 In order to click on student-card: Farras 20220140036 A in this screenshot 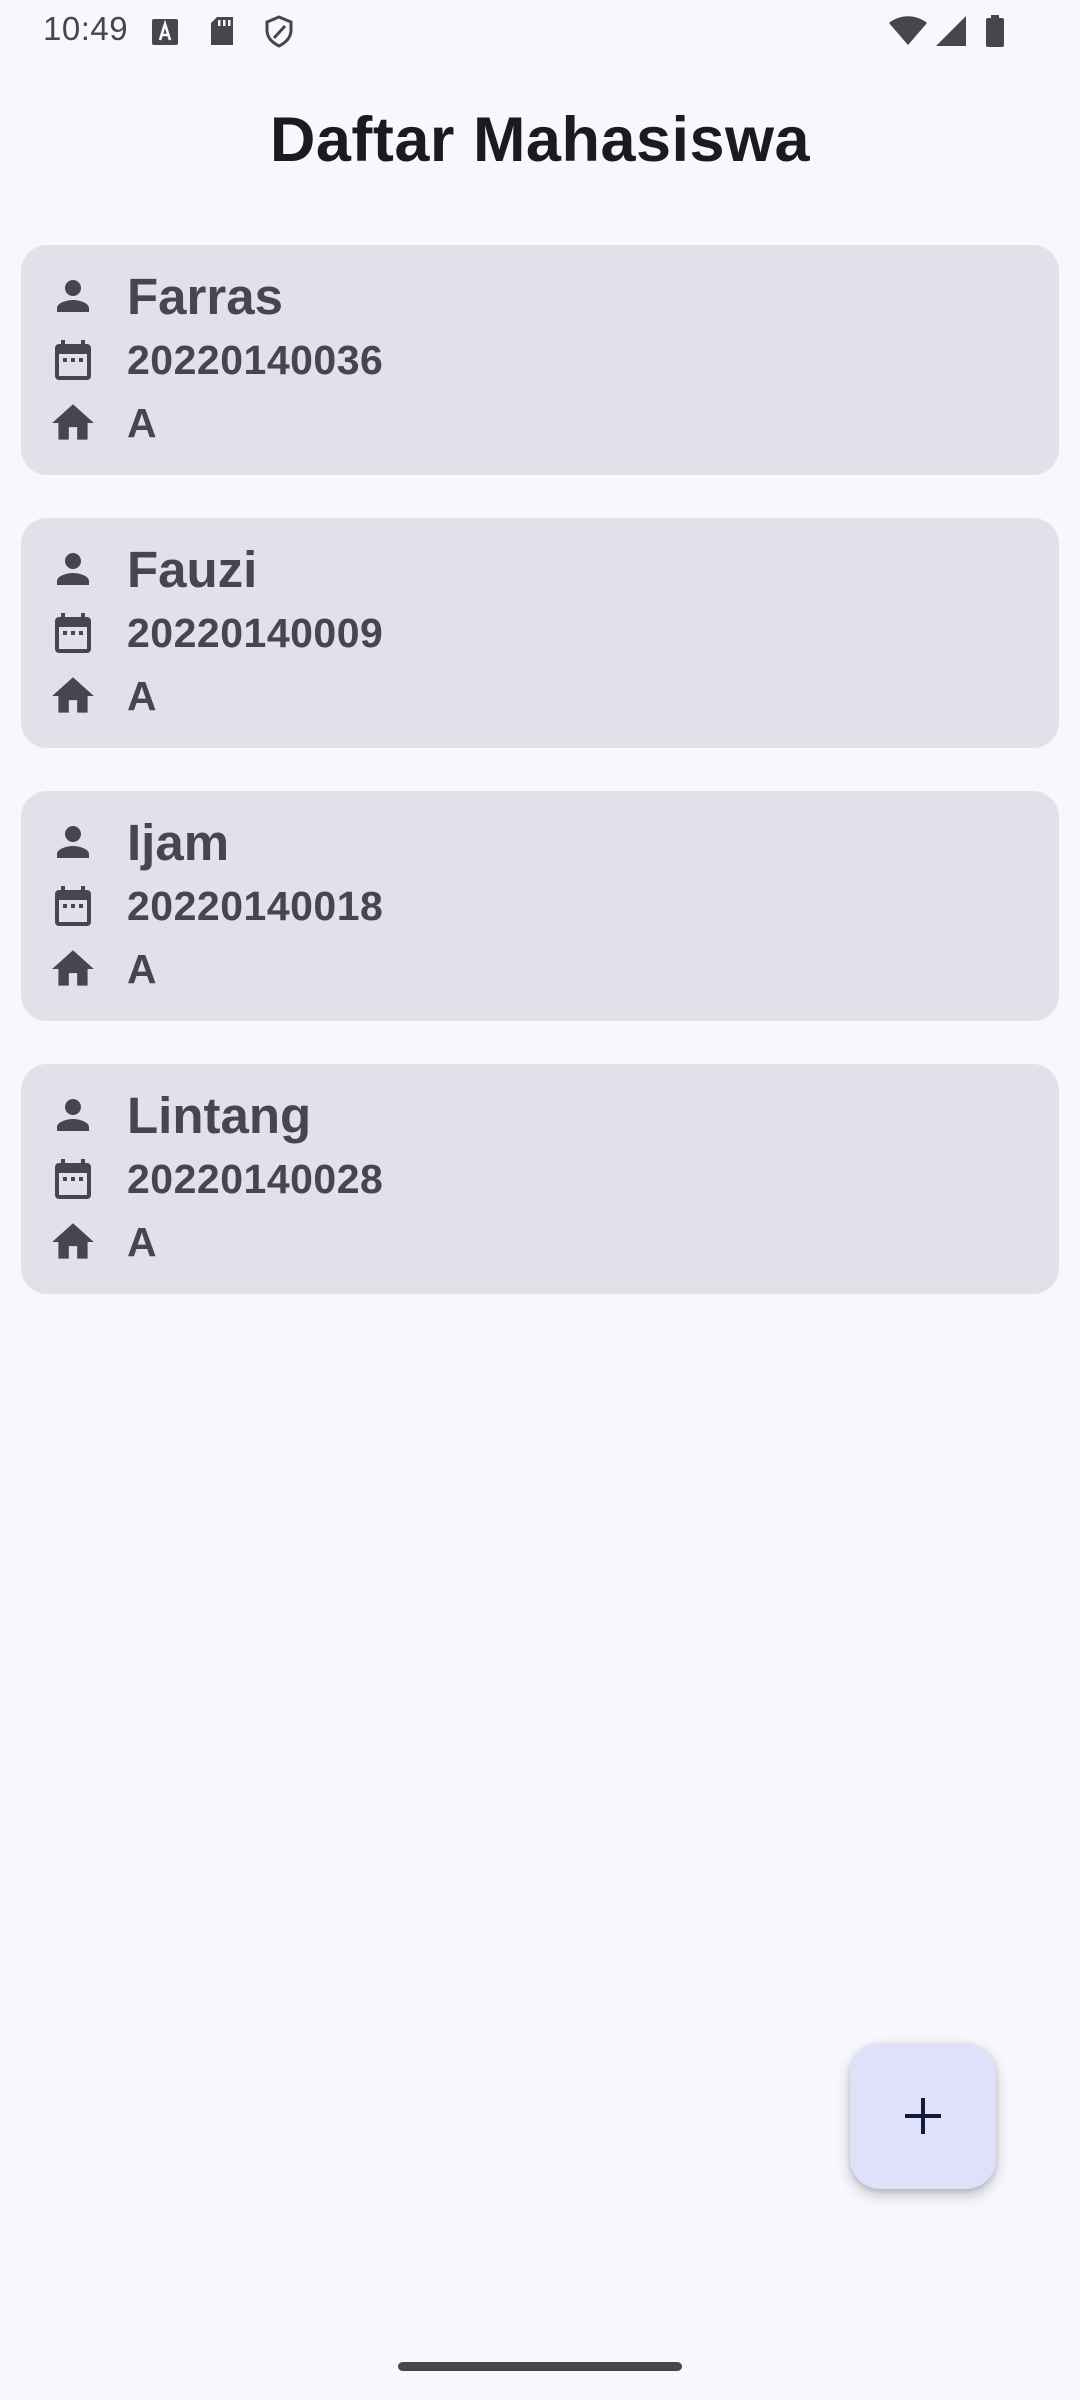, I will do `click(540, 360)`.